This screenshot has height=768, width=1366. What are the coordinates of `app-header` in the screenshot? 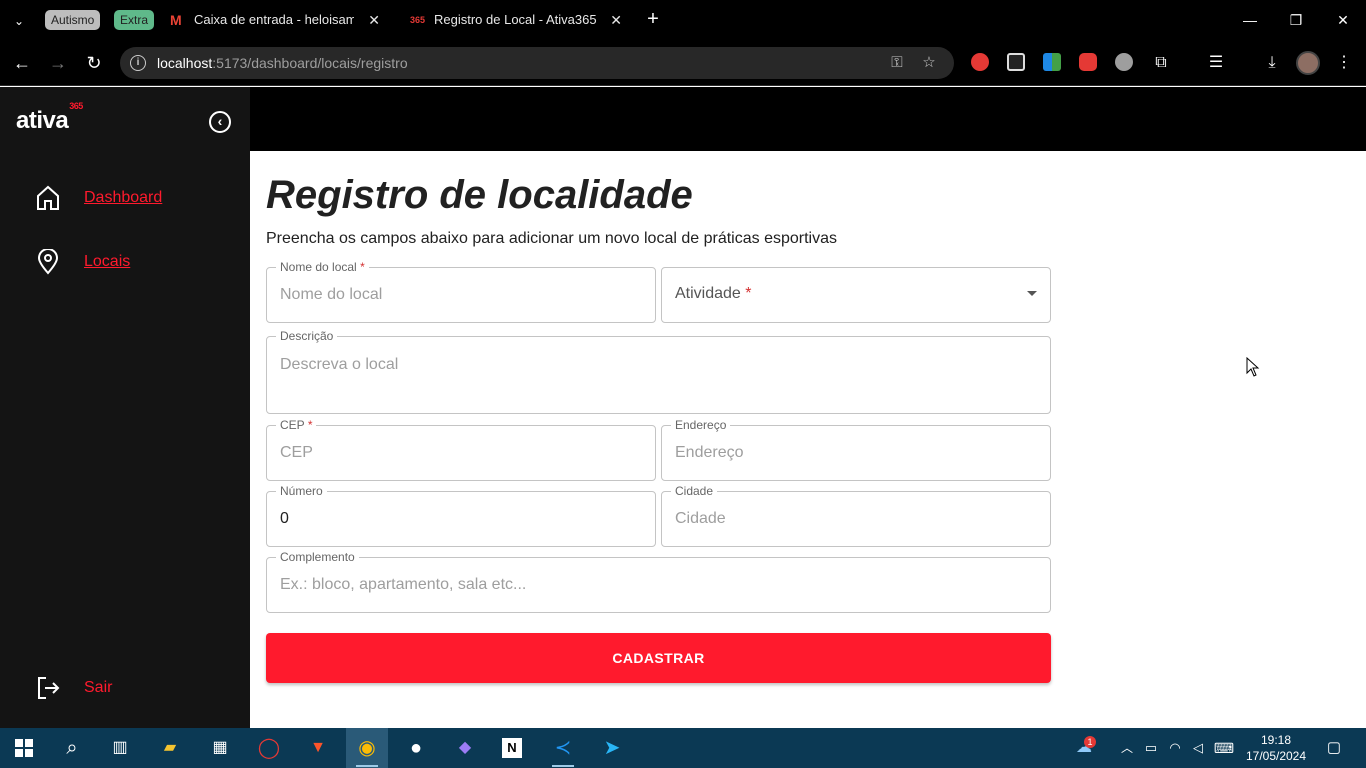 It's located at (808, 119).